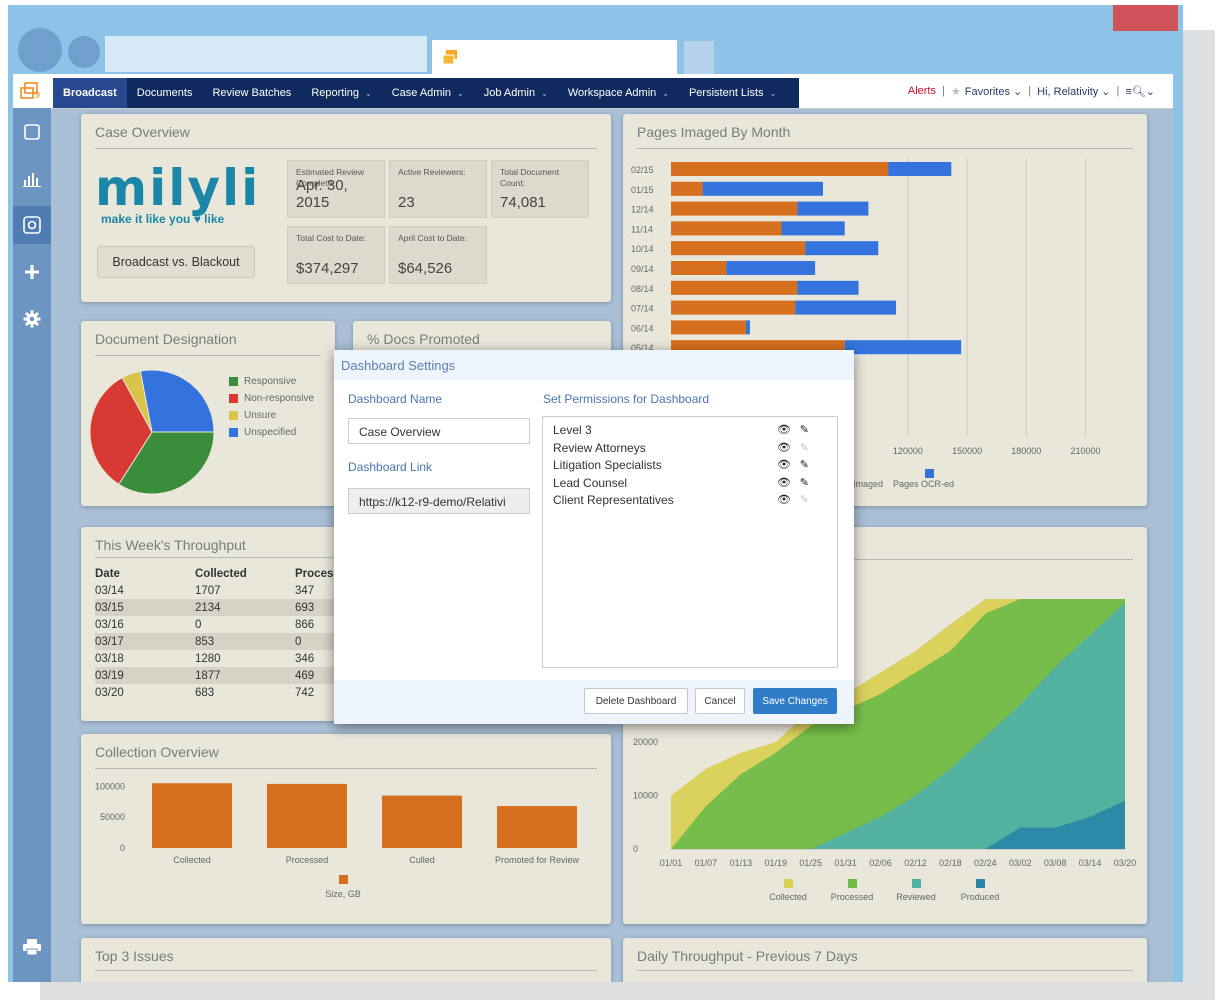 This screenshot has height=1005, width=1218. Describe the element at coordinates (613, 500) in the screenshot. I see `permission-group-name: Client Representatives` at that location.